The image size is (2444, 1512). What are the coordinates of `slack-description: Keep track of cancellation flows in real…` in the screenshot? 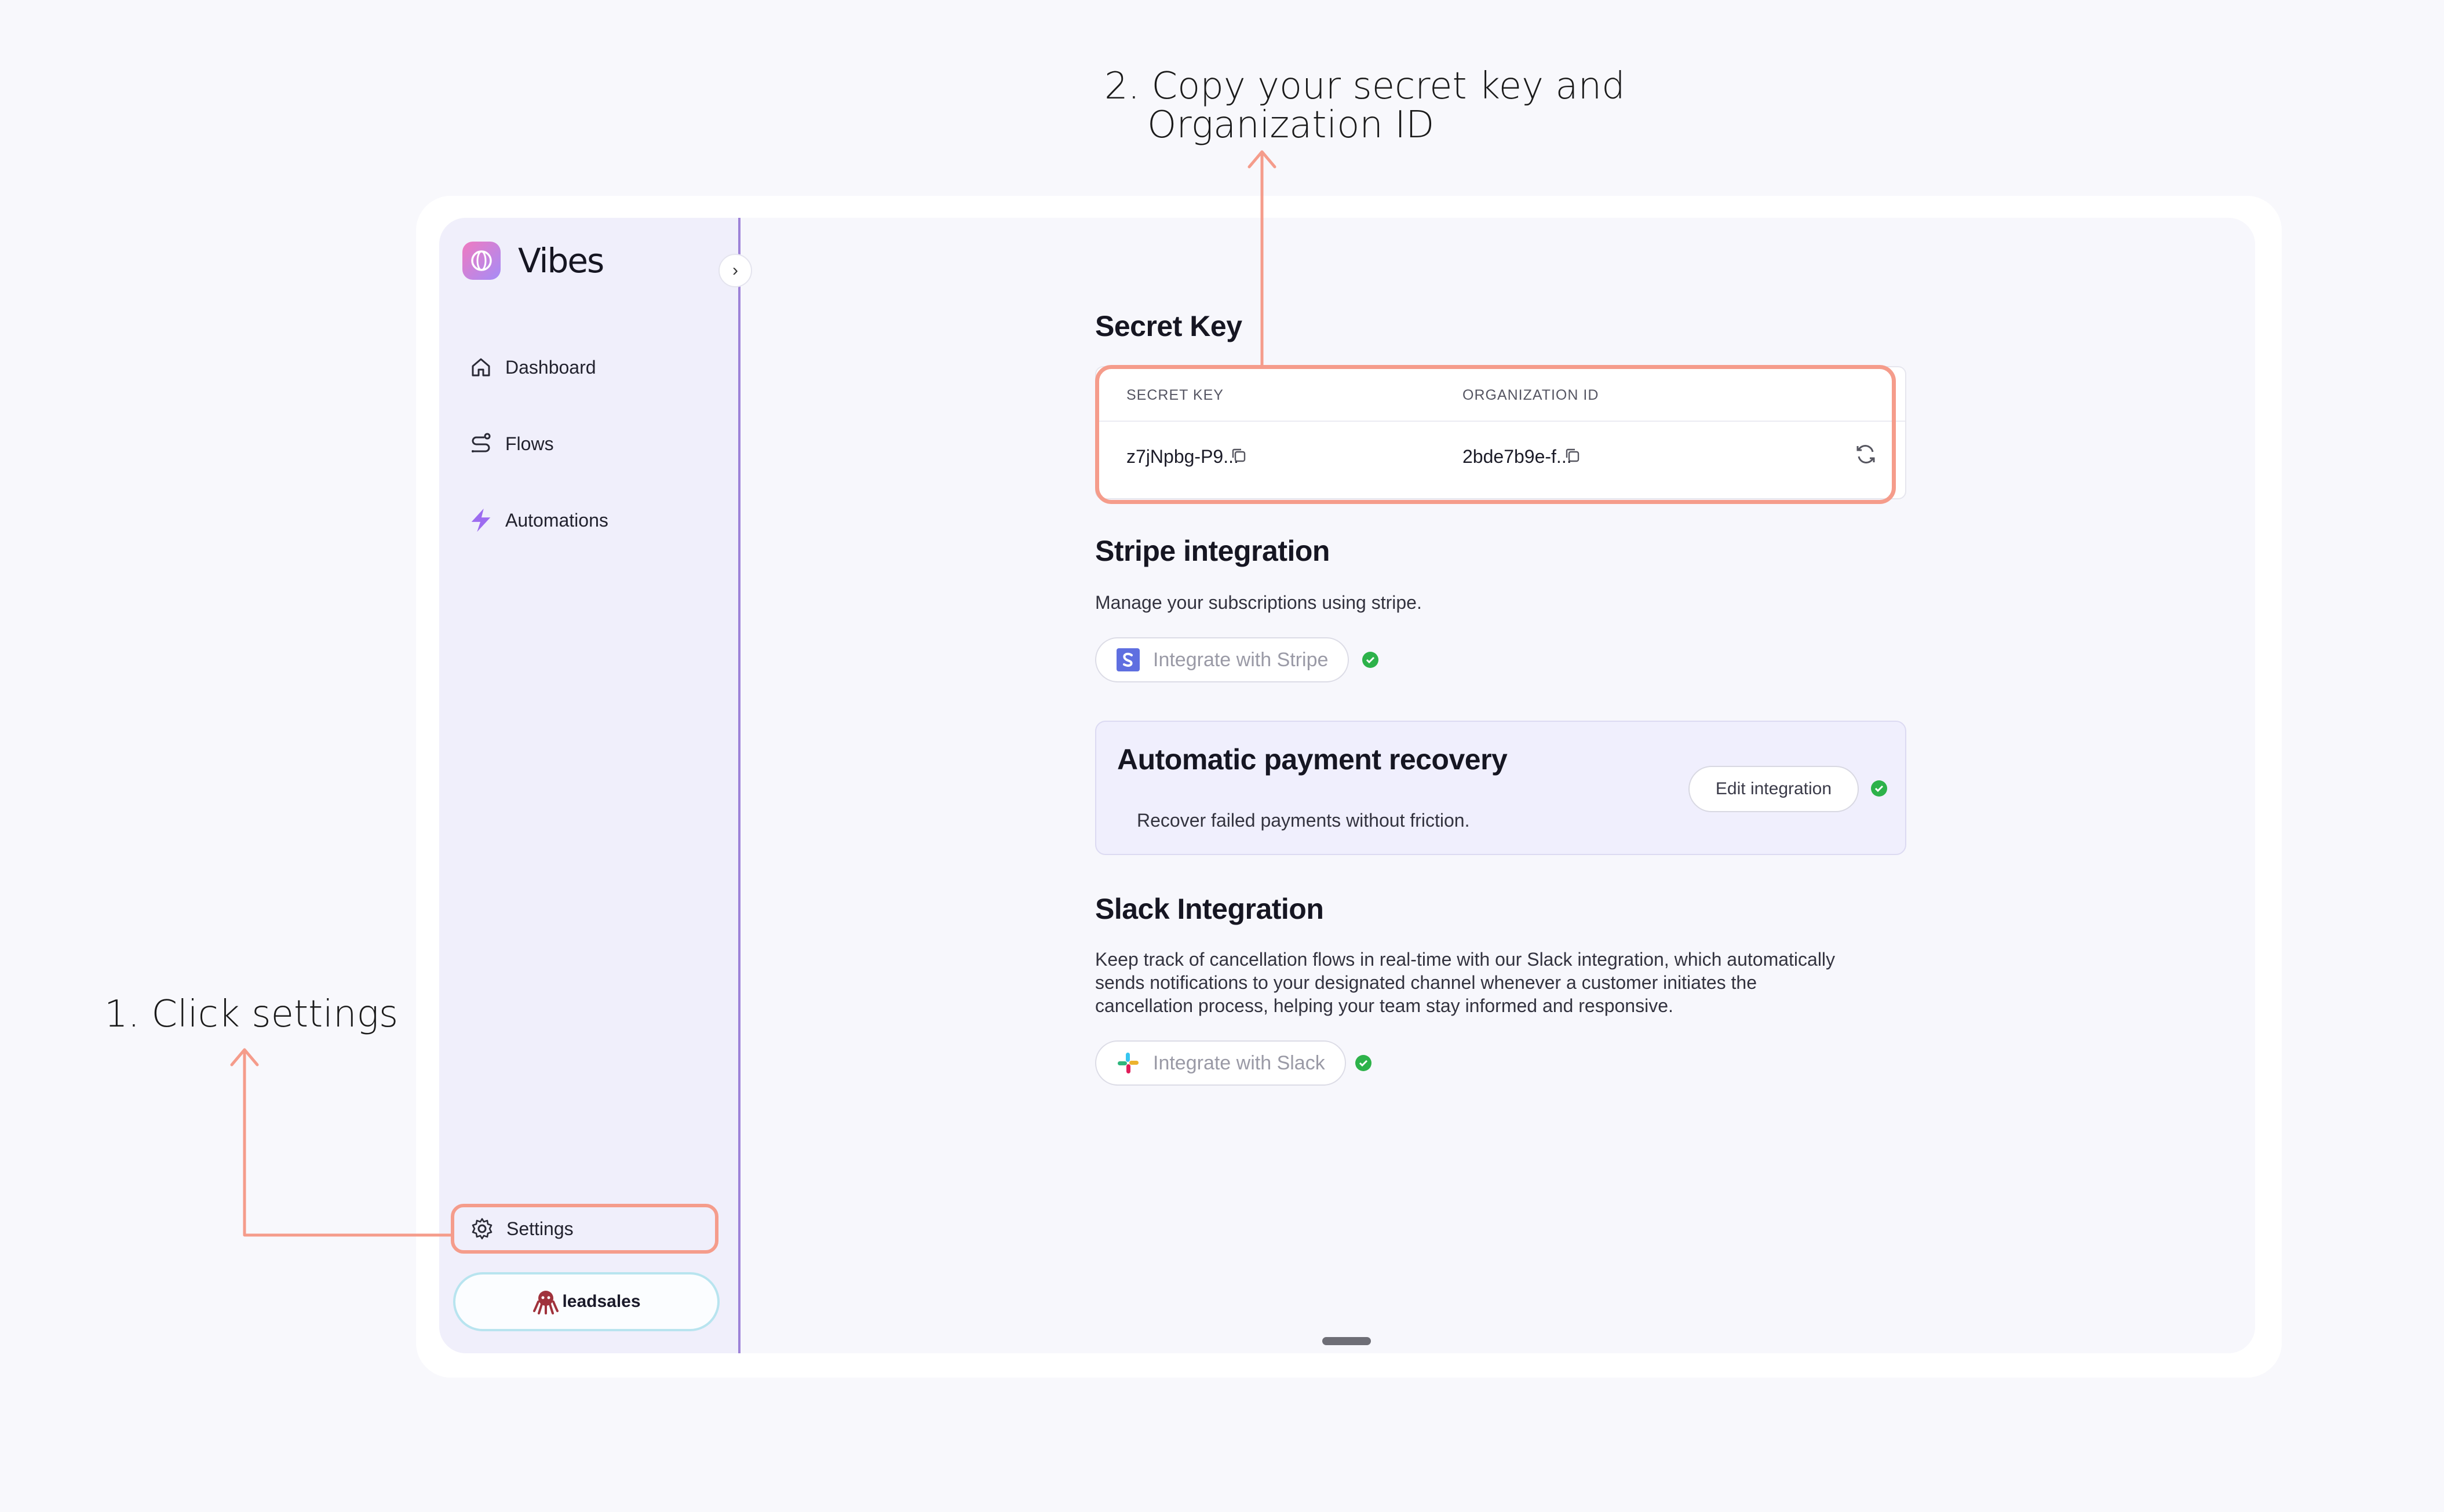 It's located at (1465, 983).